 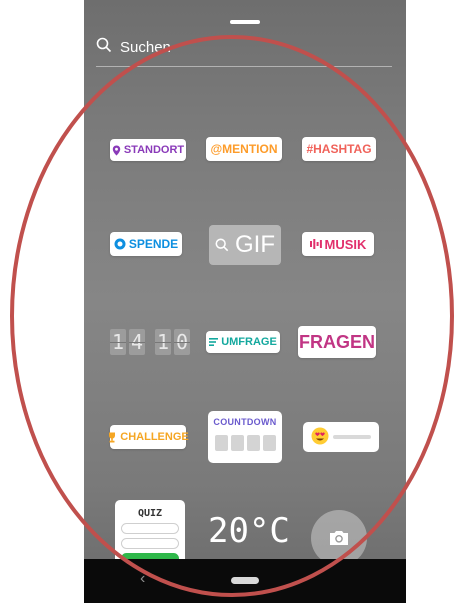 I want to click on countdown-sticker: COUNTDOWN, so click(x=245, y=437).